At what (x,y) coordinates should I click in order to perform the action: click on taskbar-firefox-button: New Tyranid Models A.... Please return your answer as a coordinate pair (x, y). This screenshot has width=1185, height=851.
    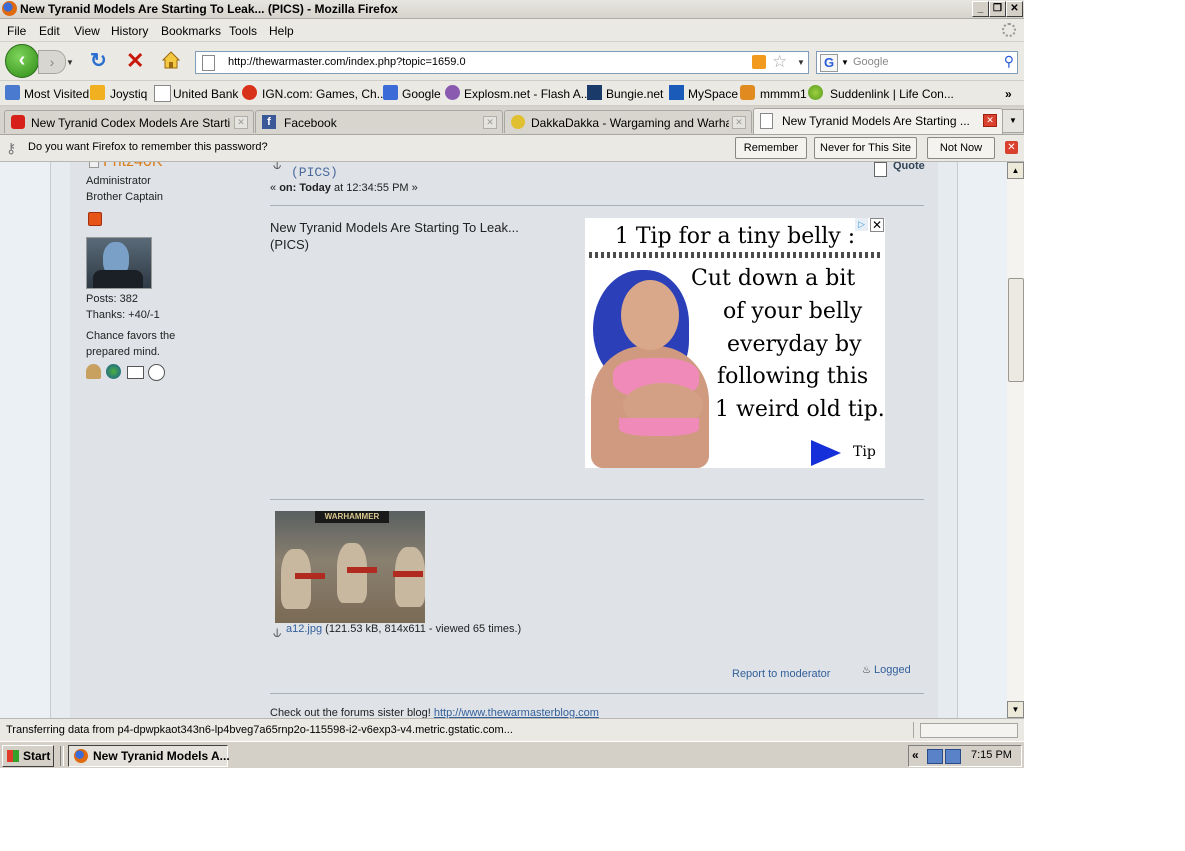
    Looking at the image, I should click on (149, 756).